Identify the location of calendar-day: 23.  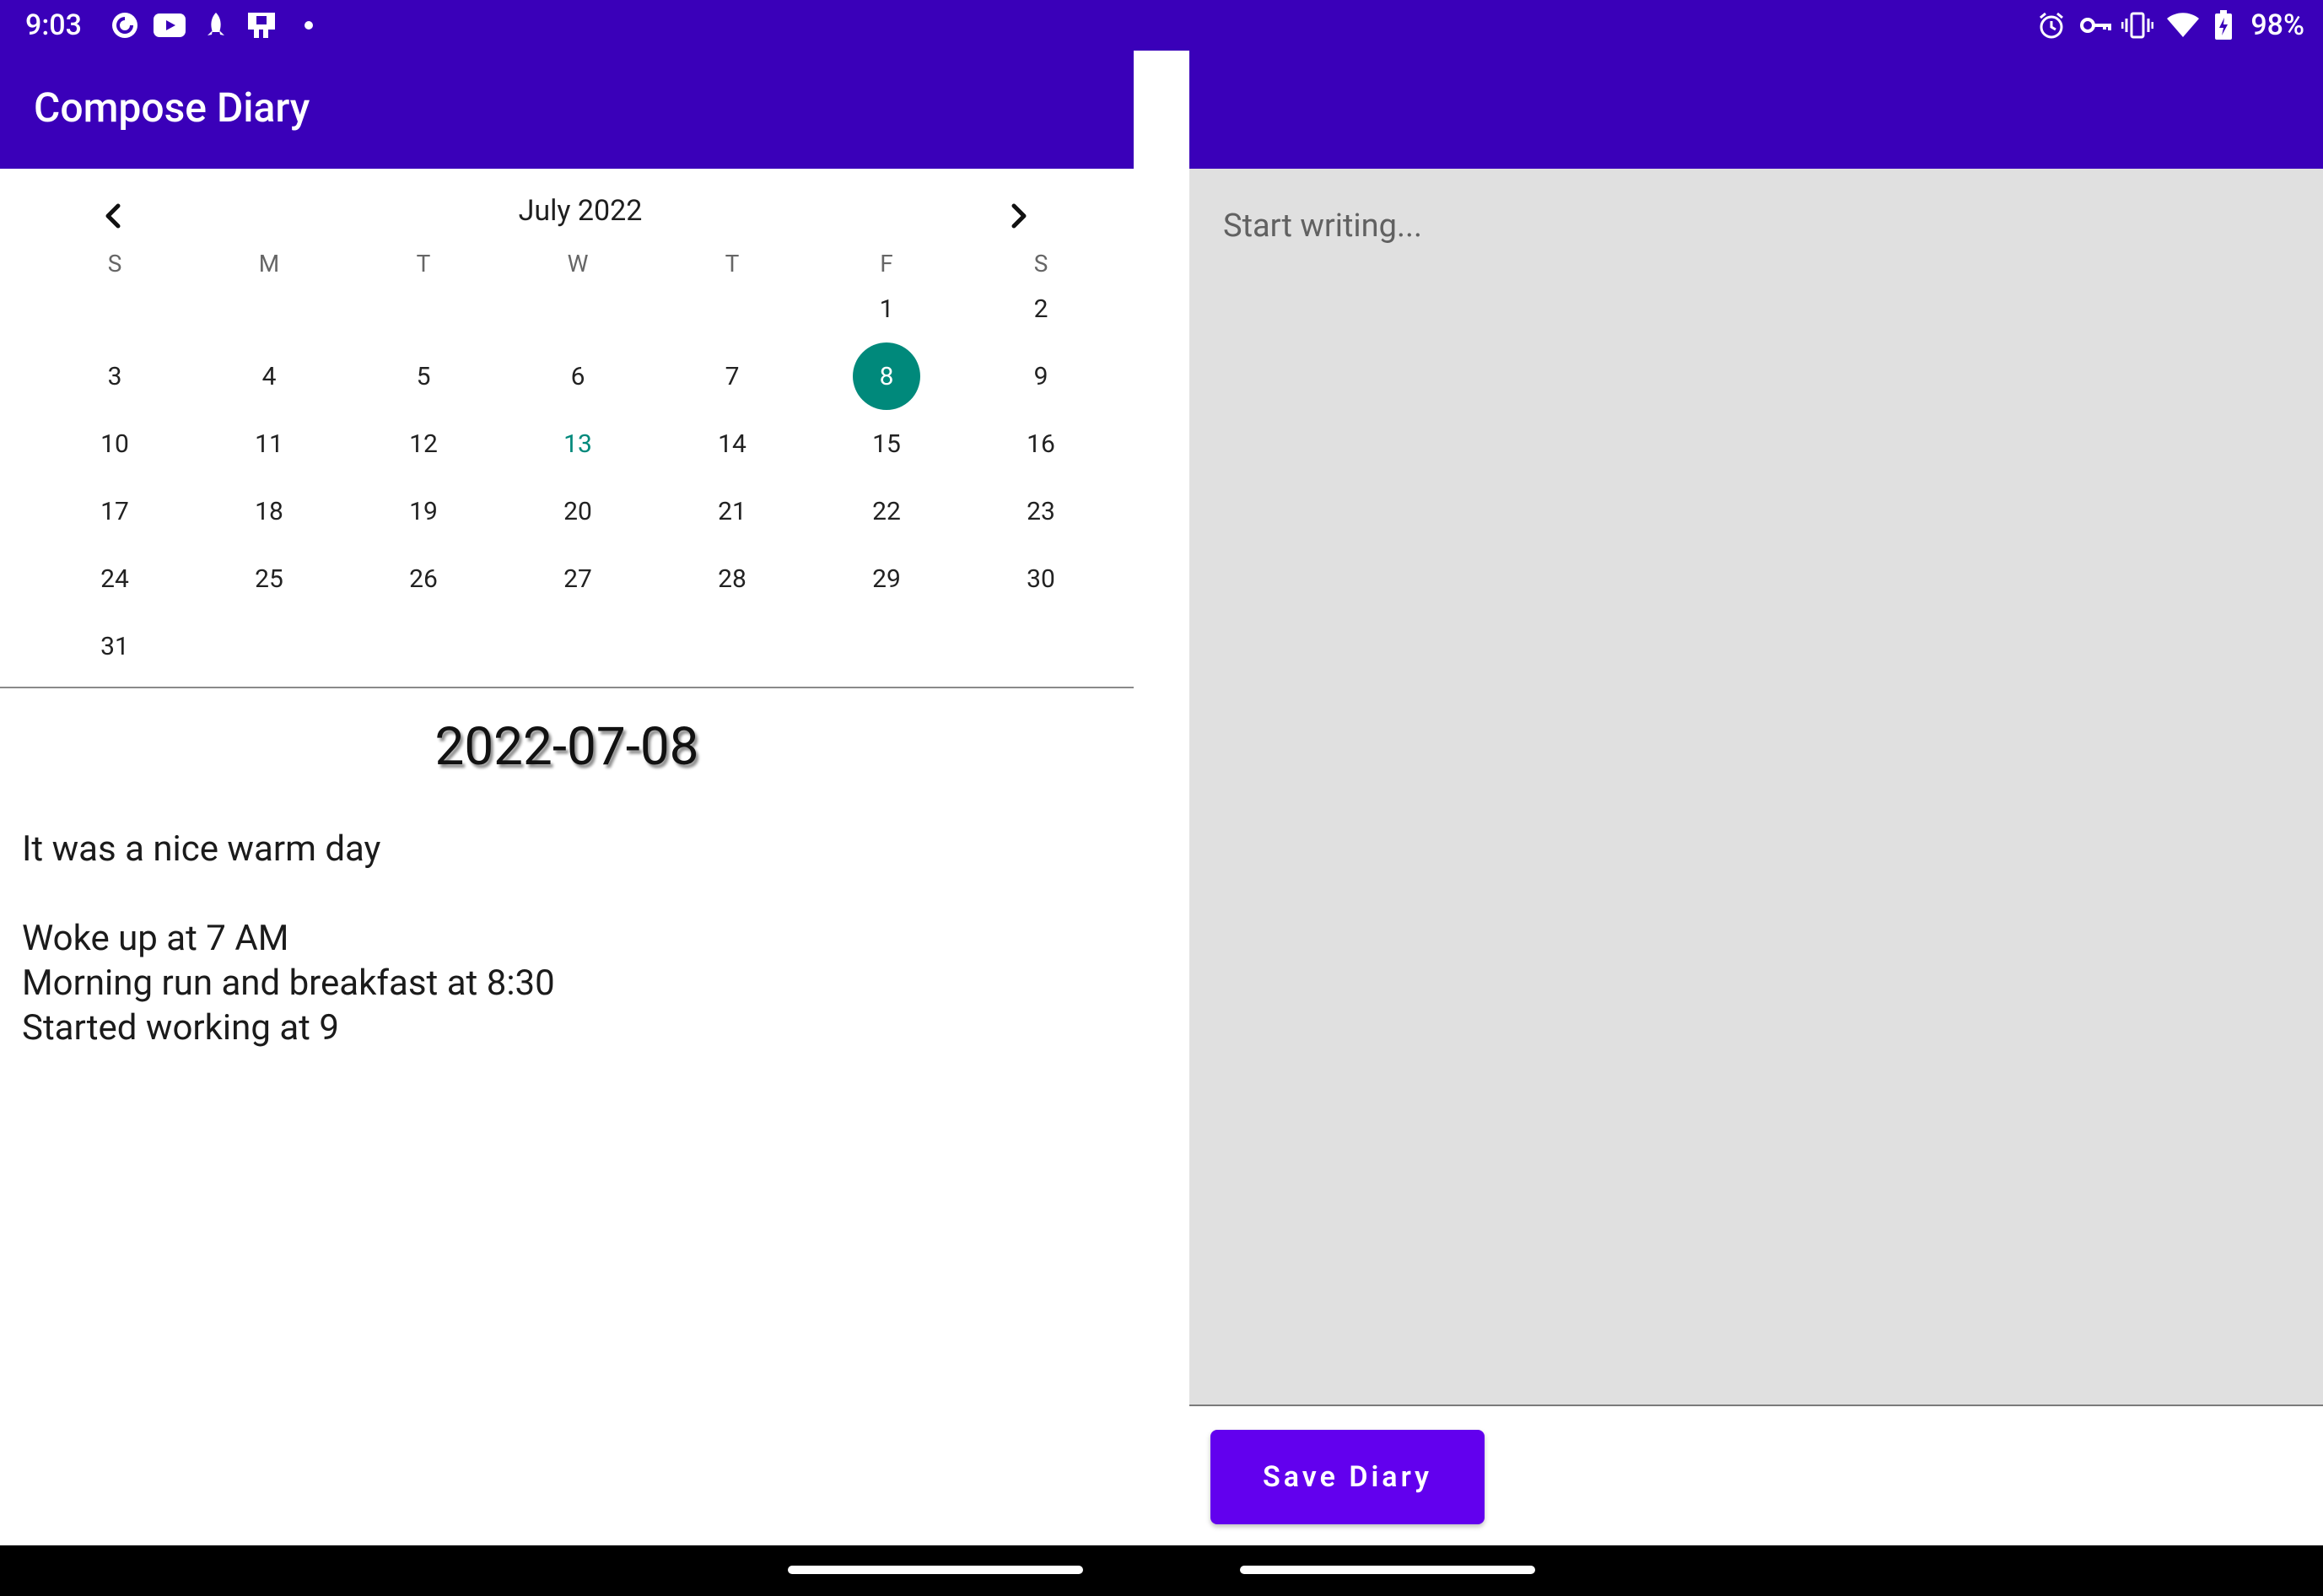
(1041, 511).